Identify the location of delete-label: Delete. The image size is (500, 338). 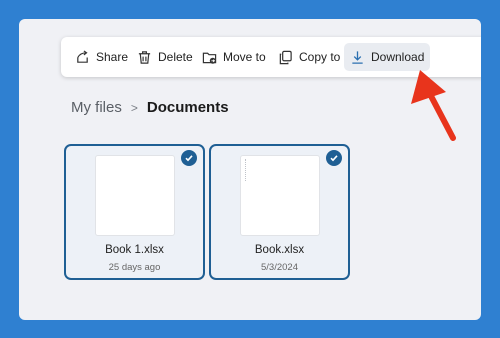
(175, 57).